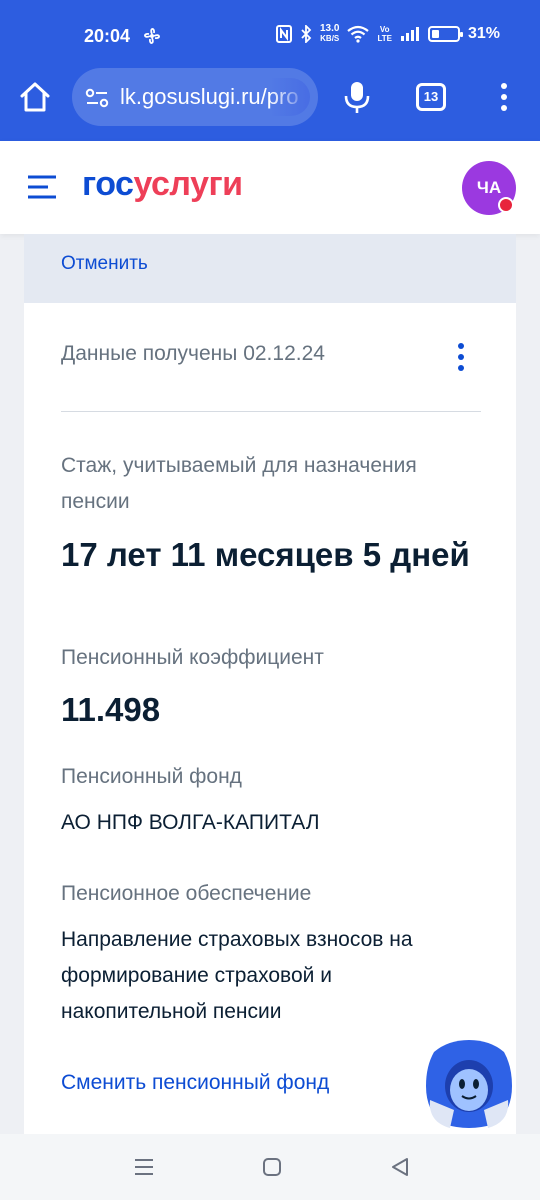 Image resolution: width=540 pixels, height=1200 pixels. I want to click on browser-toolbar: lk.gosuslugi.ru/pro 13, so click(270, 97).